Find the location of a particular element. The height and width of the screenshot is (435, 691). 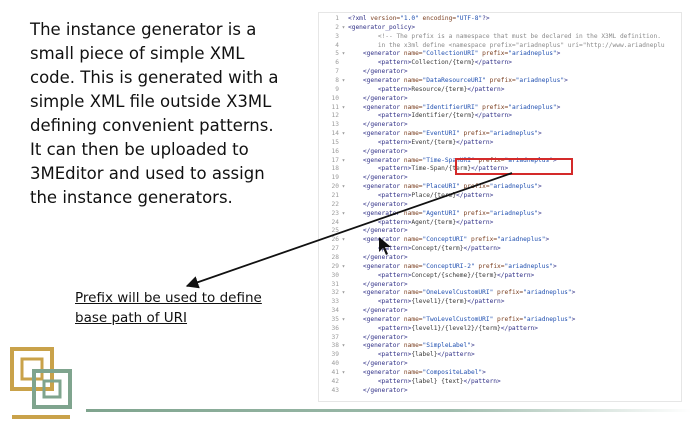

code-token: {label} {text} is located at coordinates (437, 381).